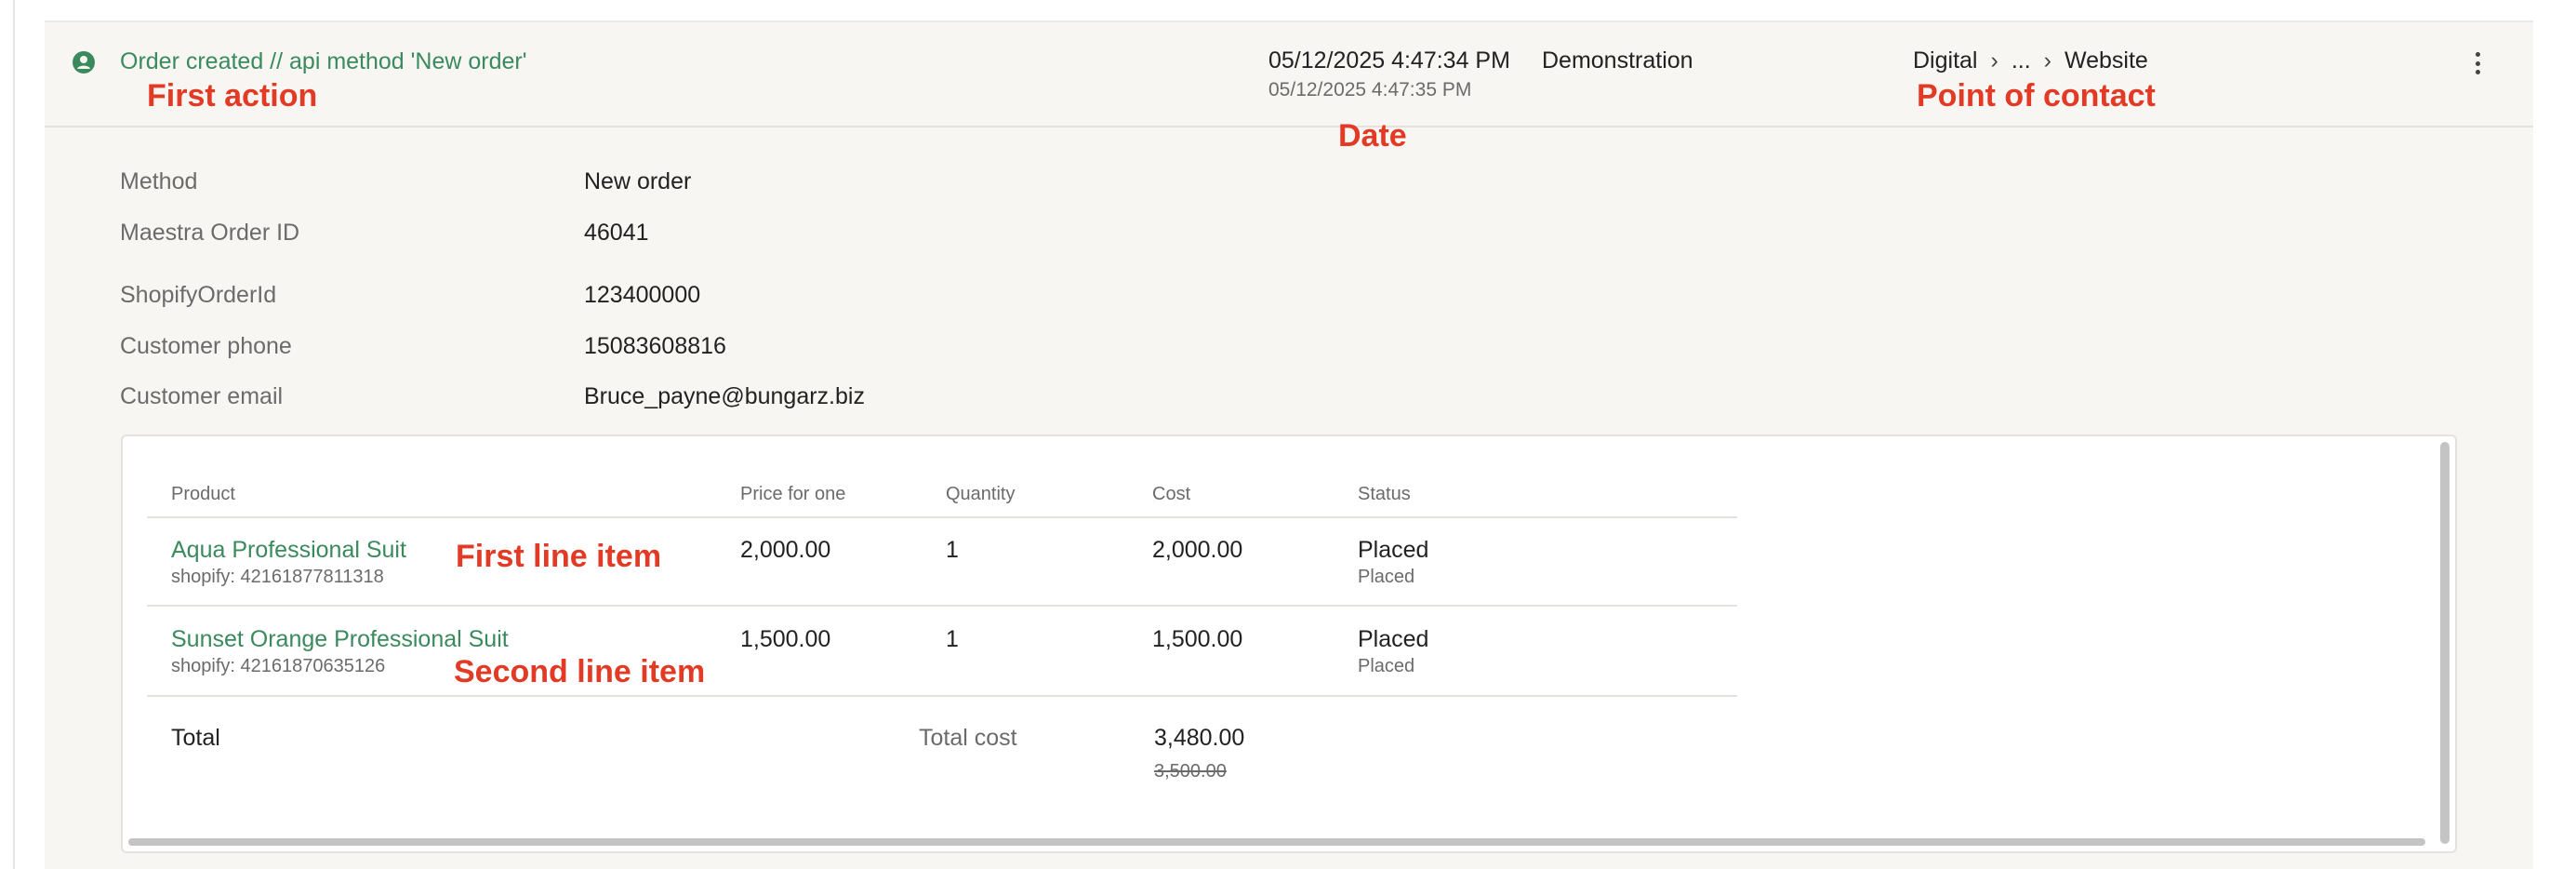  What do you see at coordinates (203, 494) in the screenshot?
I see `column-header-product: Product` at bounding box center [203, 494].